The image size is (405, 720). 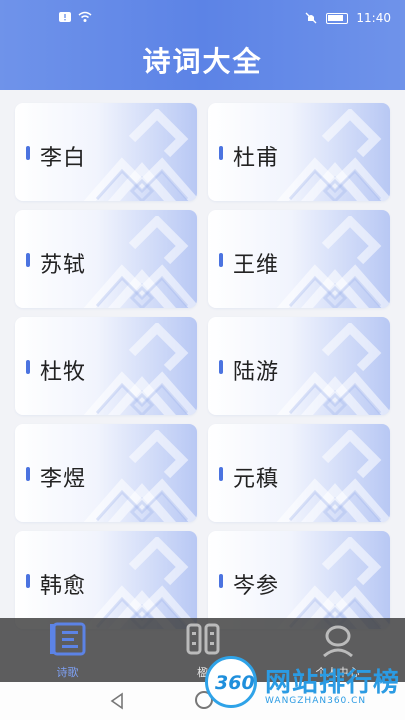 What do you see at coordinates (256, 586) in the screenshot?
I see `poet-name: 岑参` at bounding box center [256, 586].